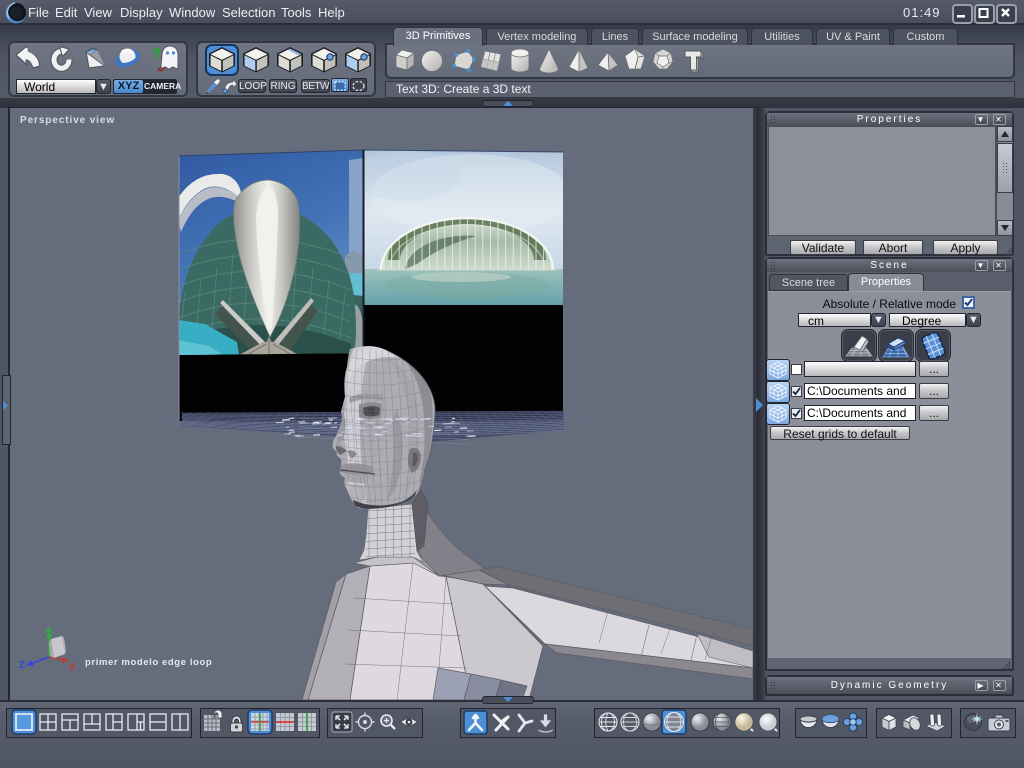  What do you see at coordinates (72, 667) in the screenshot?
I see `svg-text: X` at bounding box center [72, 667].